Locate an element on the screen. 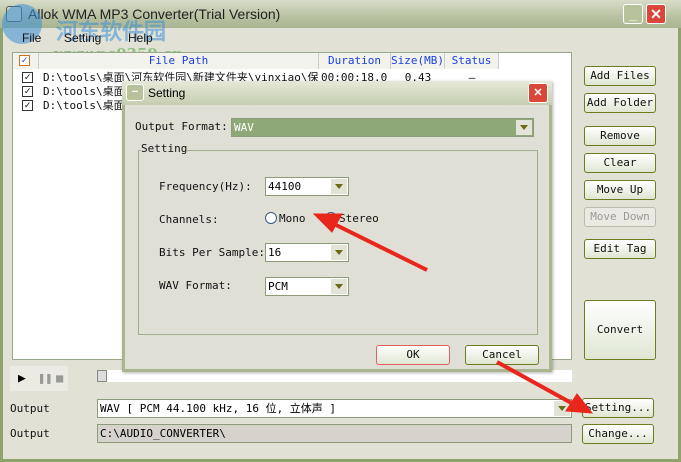 This screenshot has width=681, height=462. arrow-to-mono is located at coordinates (378, 246).